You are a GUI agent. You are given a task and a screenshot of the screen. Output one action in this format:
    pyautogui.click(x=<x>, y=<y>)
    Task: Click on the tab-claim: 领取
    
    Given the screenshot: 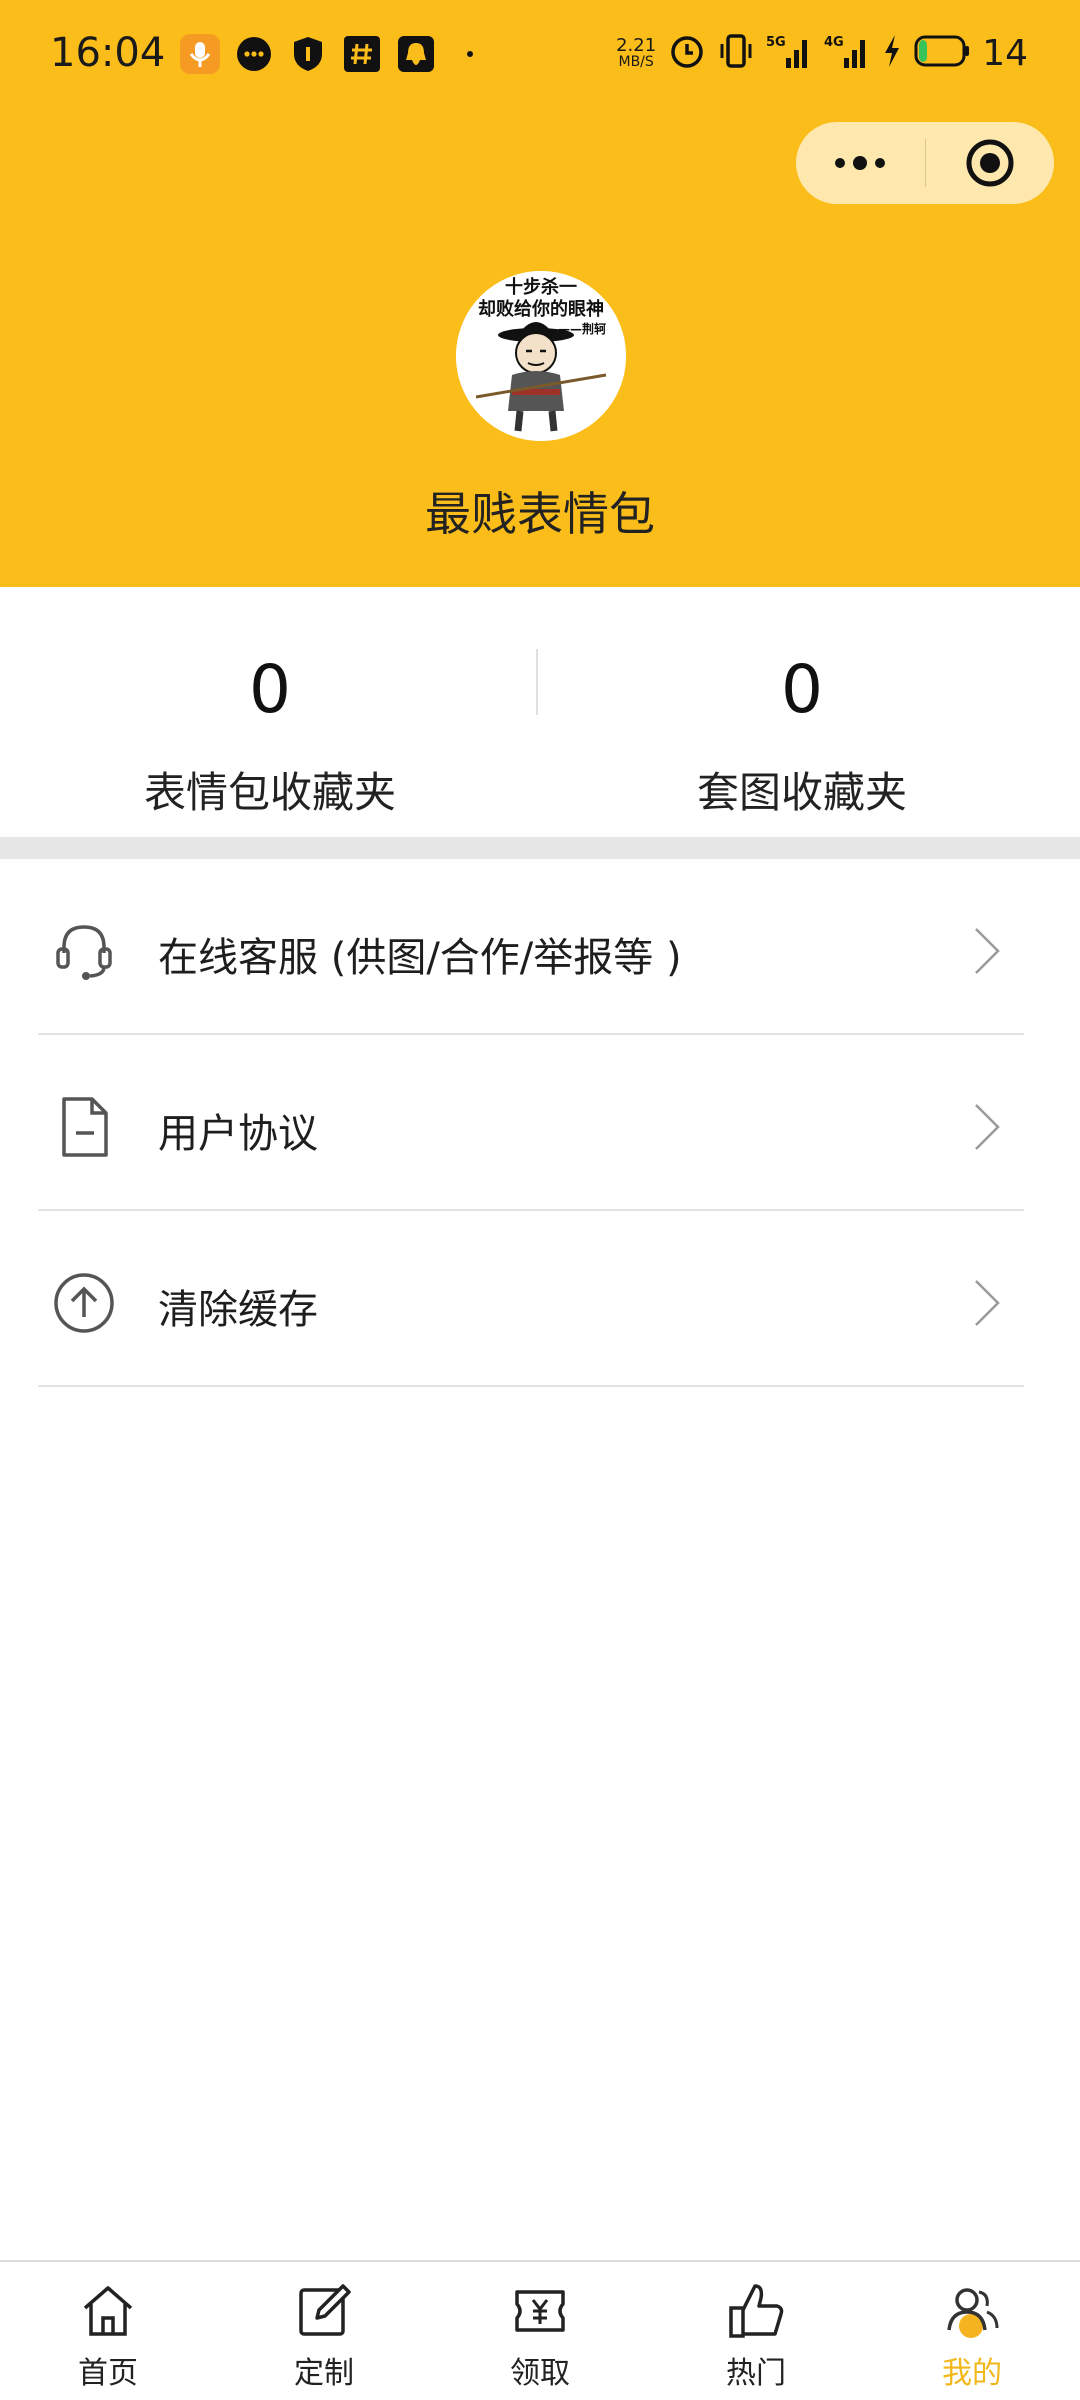 What is the action you would take?
    pyautogui.click(x=540, y=2331)
    